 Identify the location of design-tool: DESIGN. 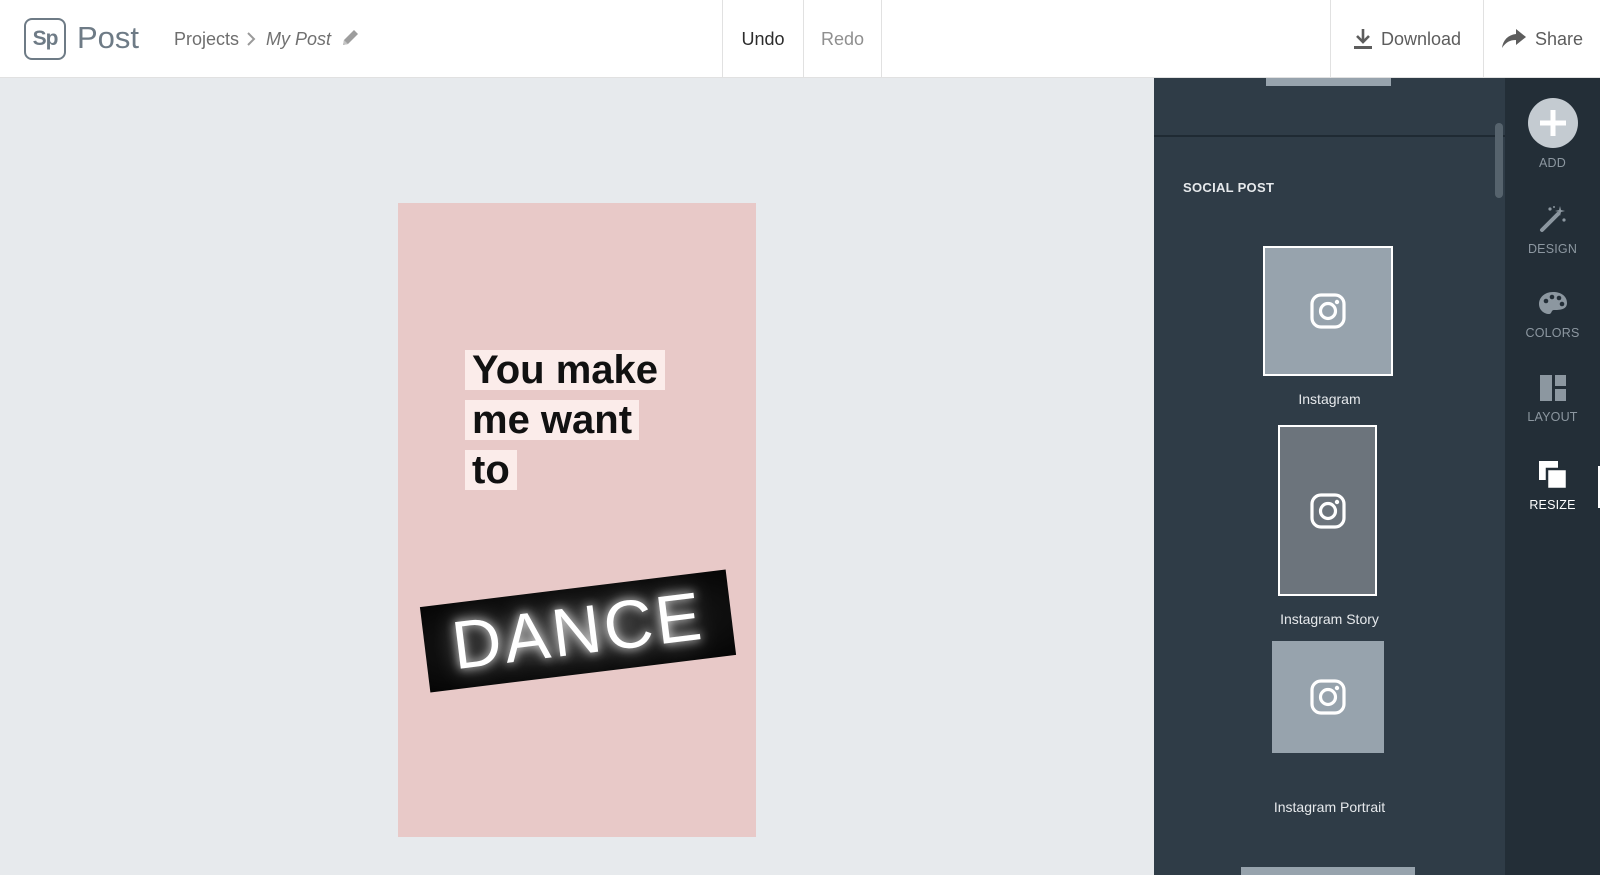
(1552, 230).